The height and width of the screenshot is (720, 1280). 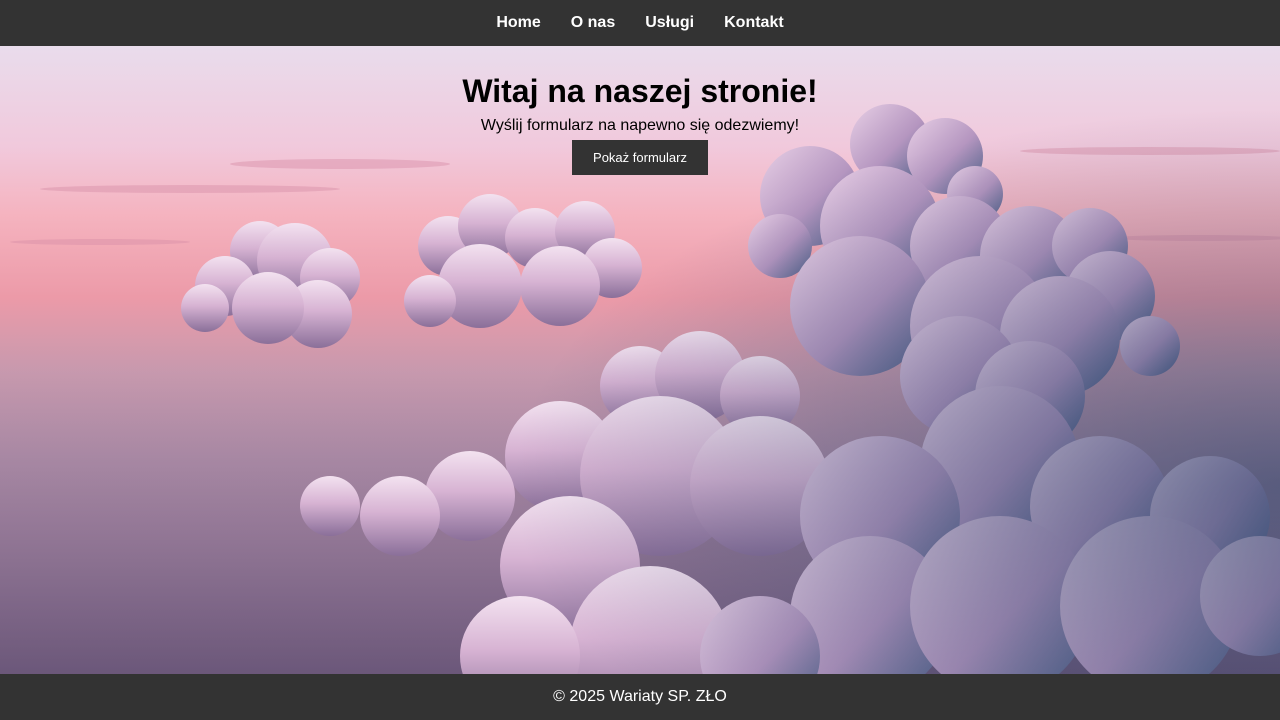 I want to click on nav-link-home: Home, so click(x=518, y=23).